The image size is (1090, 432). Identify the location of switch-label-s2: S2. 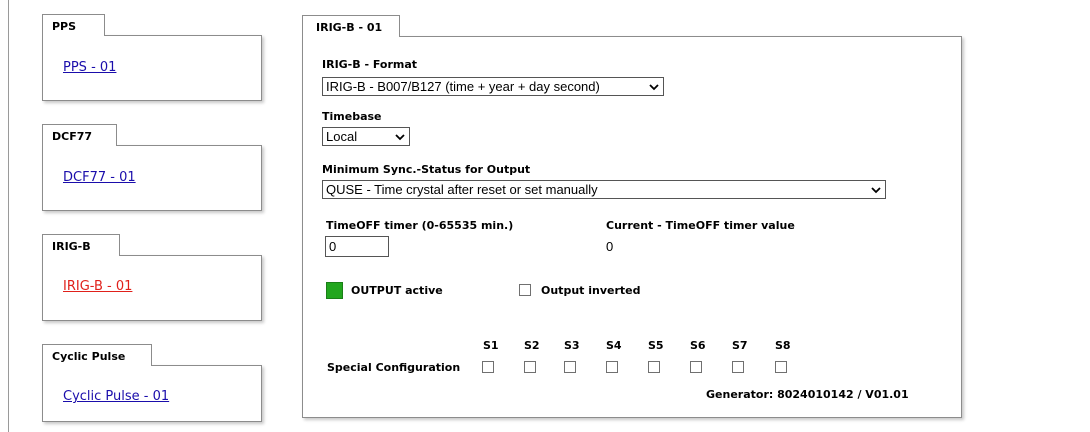
(532, 345).